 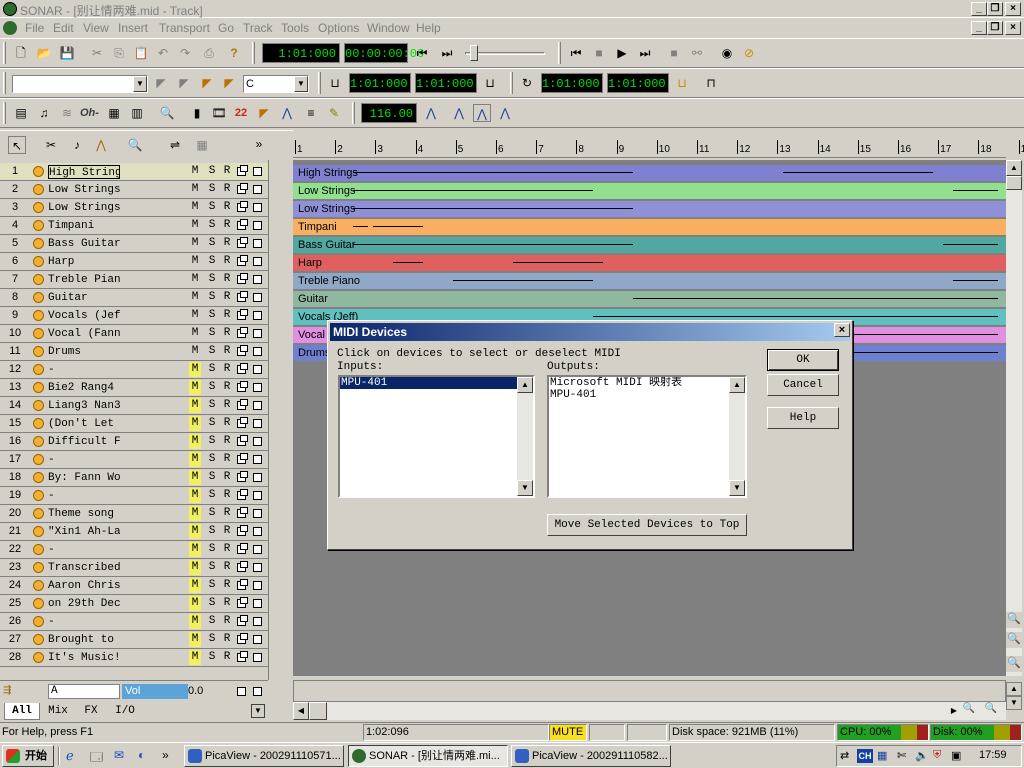 What do you see at coordinates (101, 145) in the screenshot?
I see `envelope-tool-icon: ⋀` at bounding box center [101, 145].